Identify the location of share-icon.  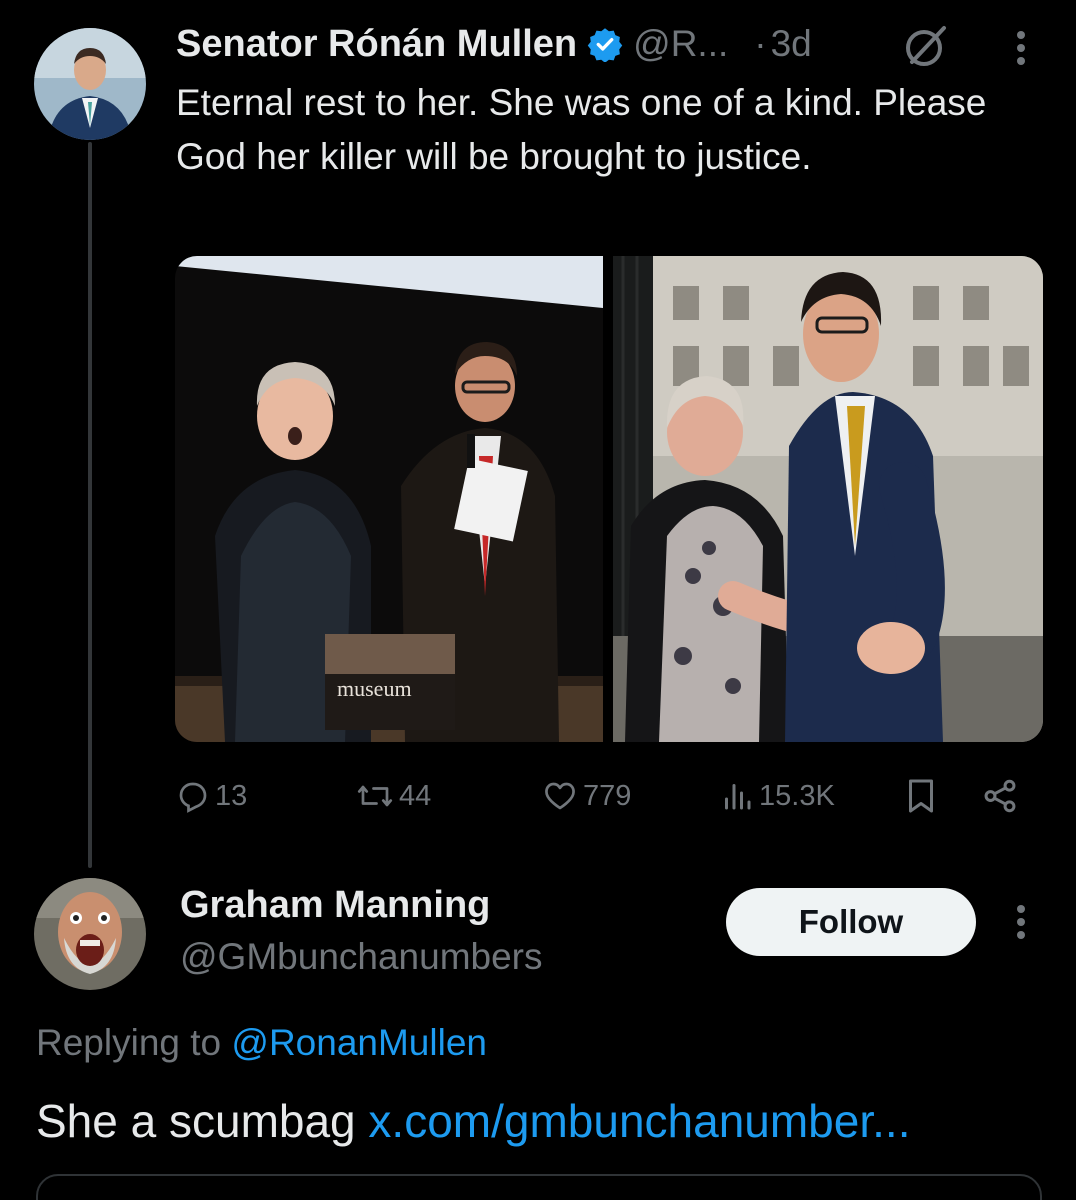
(1000, 796).